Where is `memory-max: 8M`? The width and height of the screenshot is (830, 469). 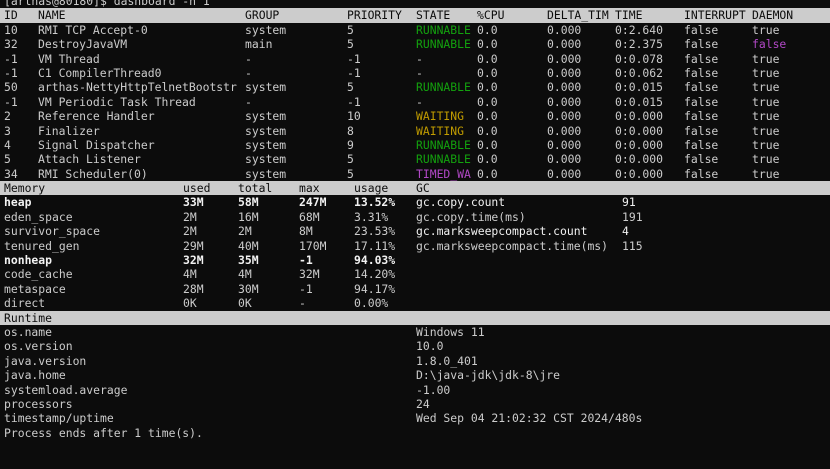 memory-max: 8M is located at coordinates (306, 231).